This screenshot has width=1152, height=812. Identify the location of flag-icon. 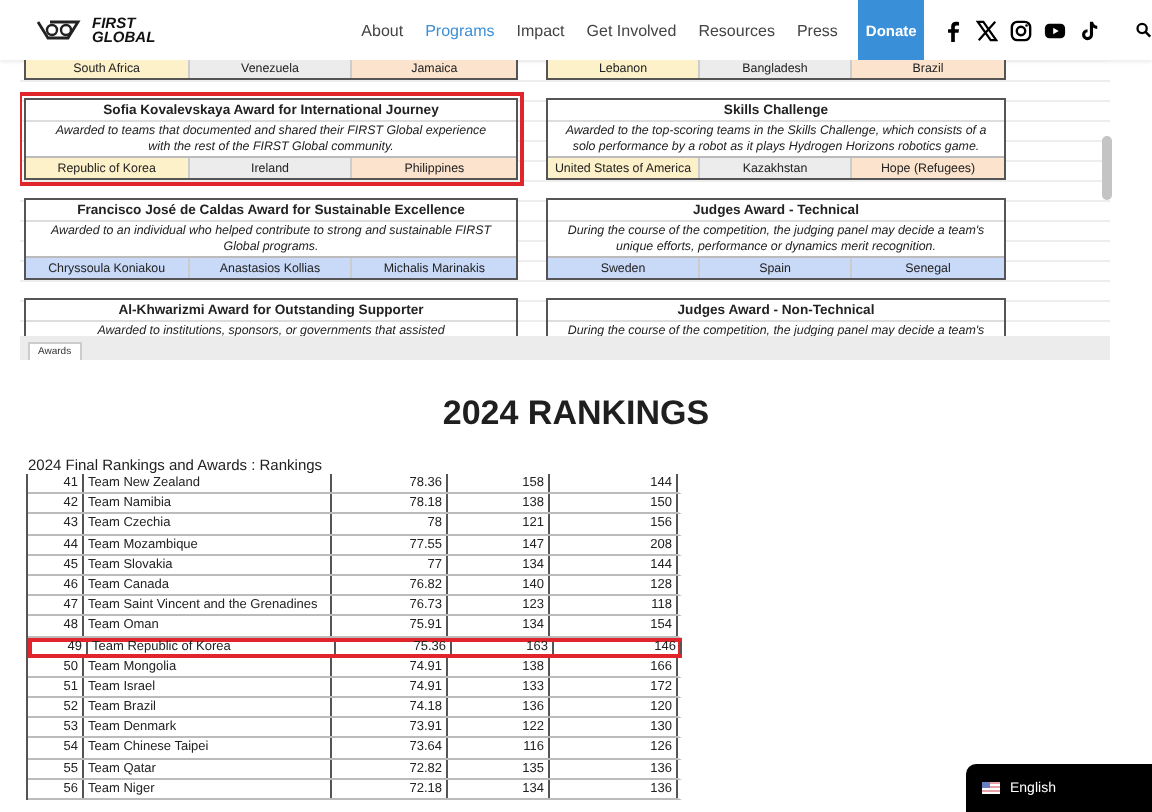
(991, 788).